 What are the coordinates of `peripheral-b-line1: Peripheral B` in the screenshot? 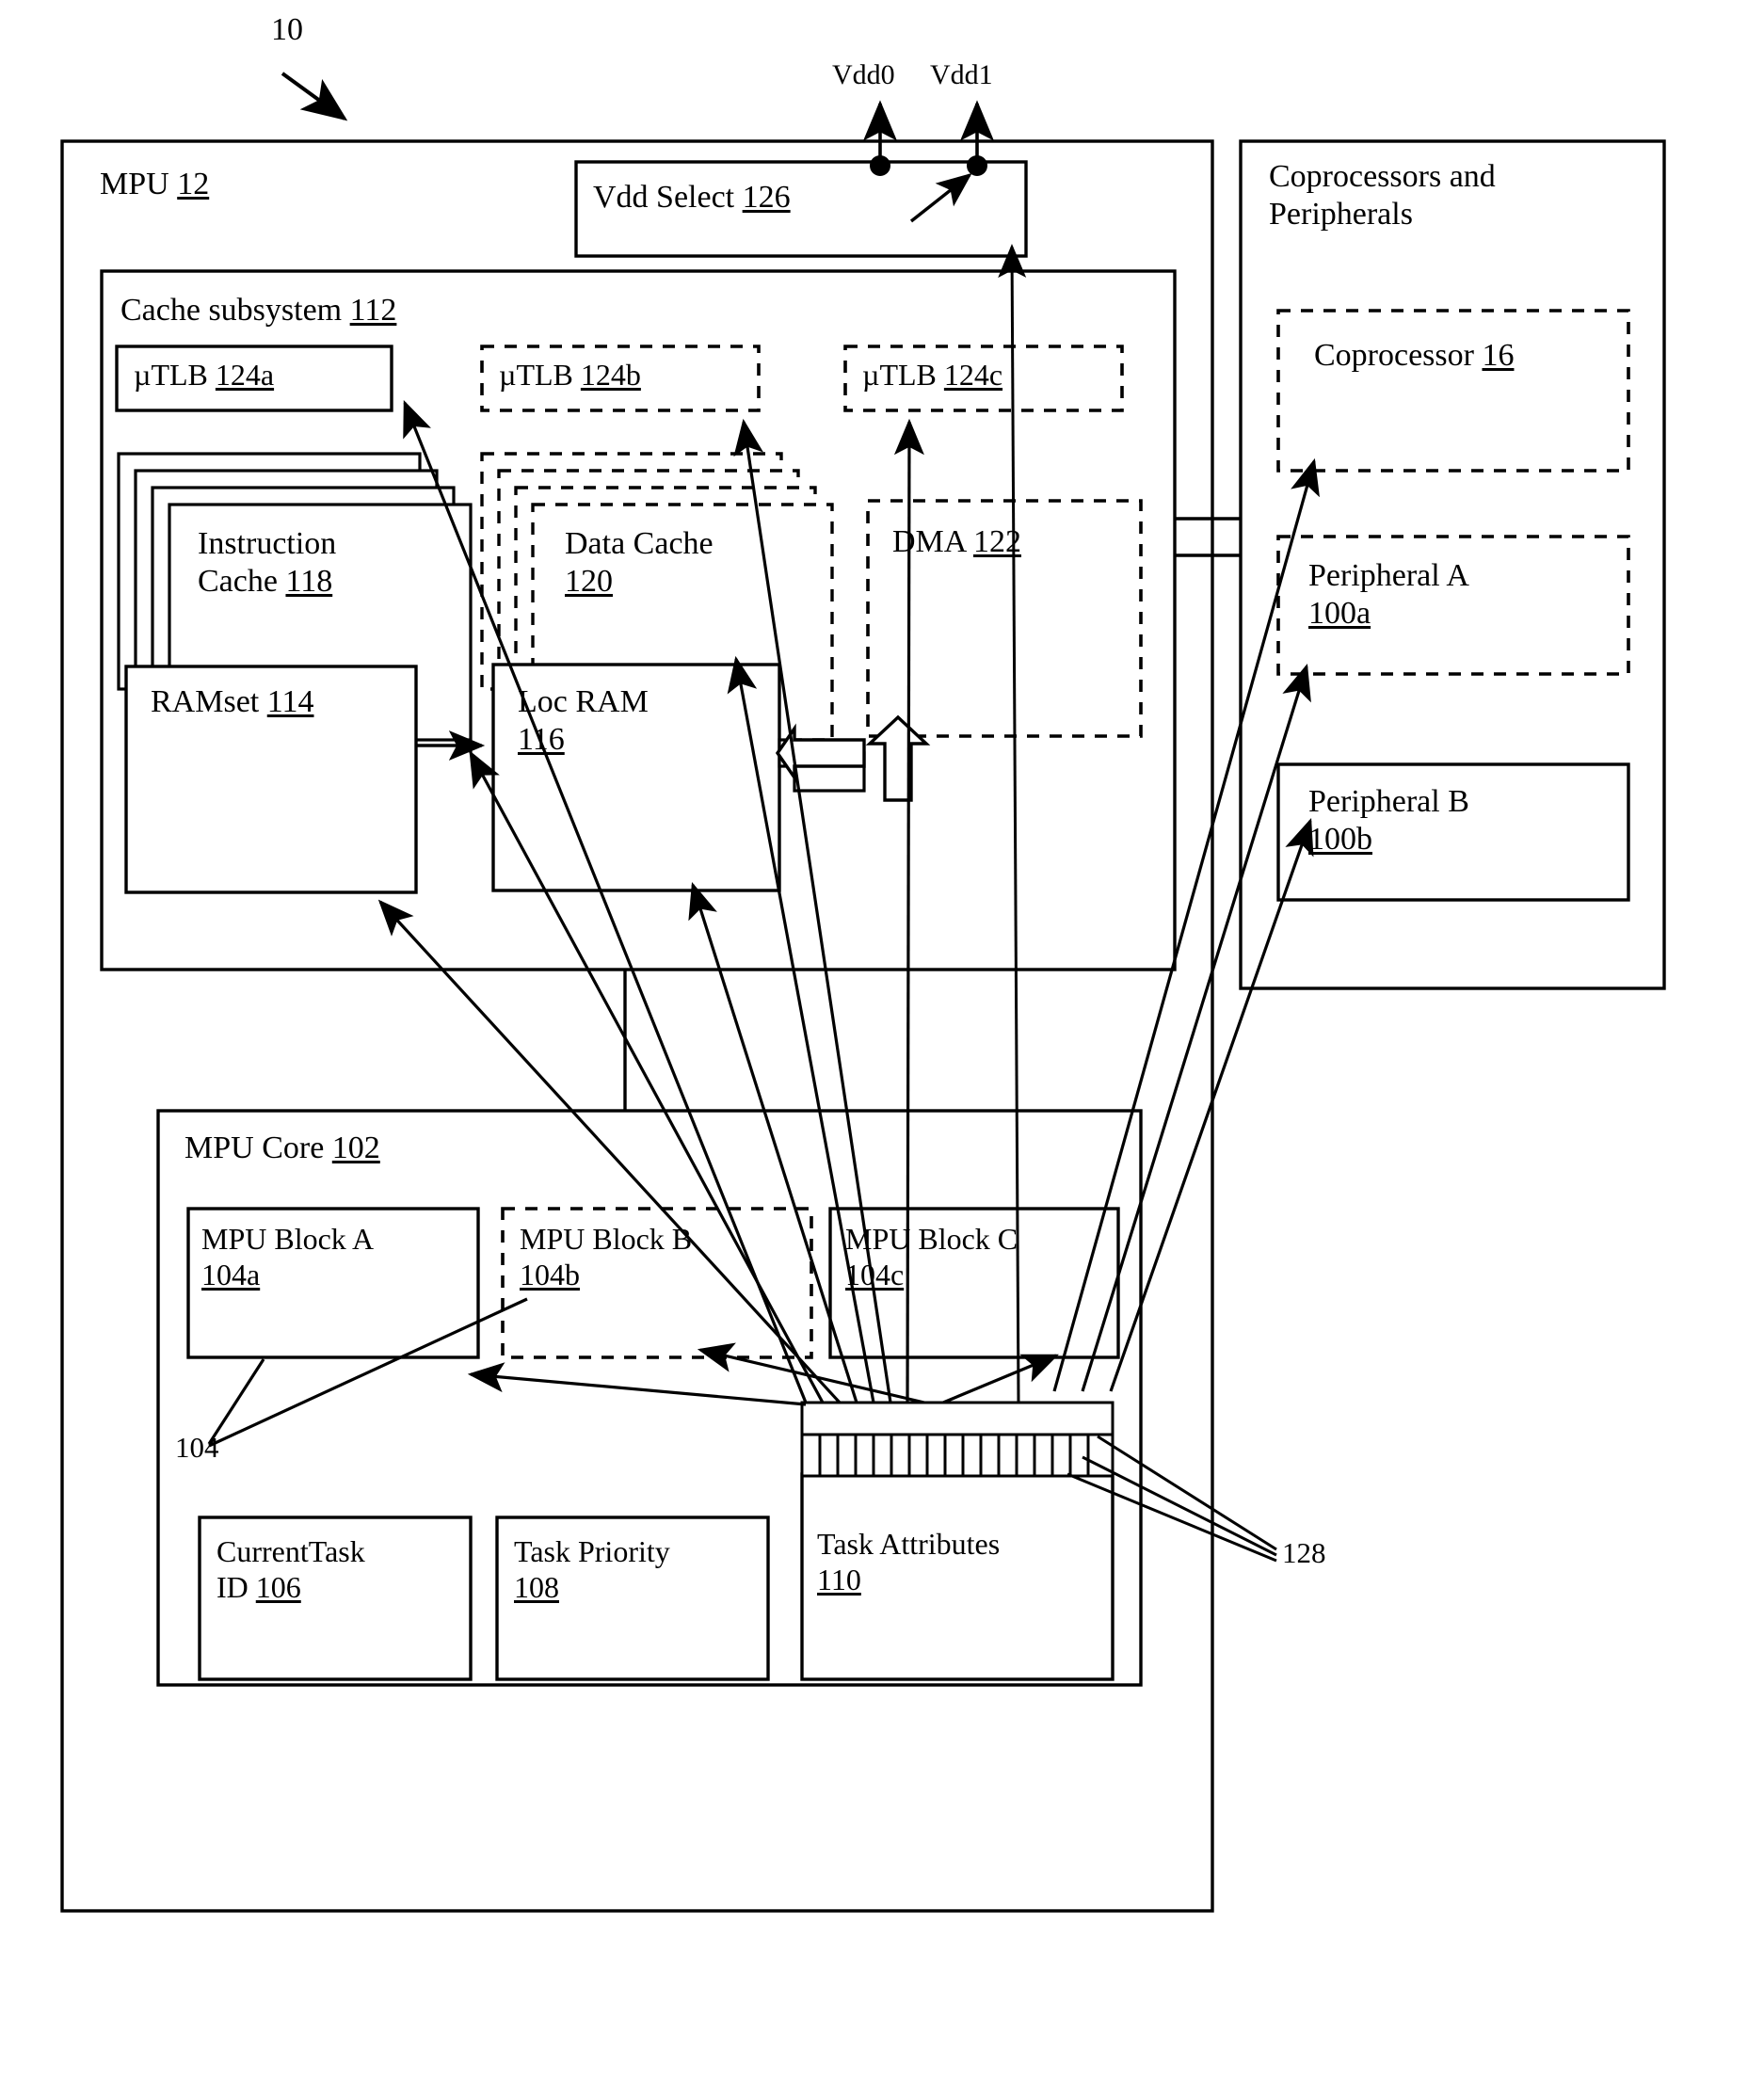 It's located at (1388, 801).